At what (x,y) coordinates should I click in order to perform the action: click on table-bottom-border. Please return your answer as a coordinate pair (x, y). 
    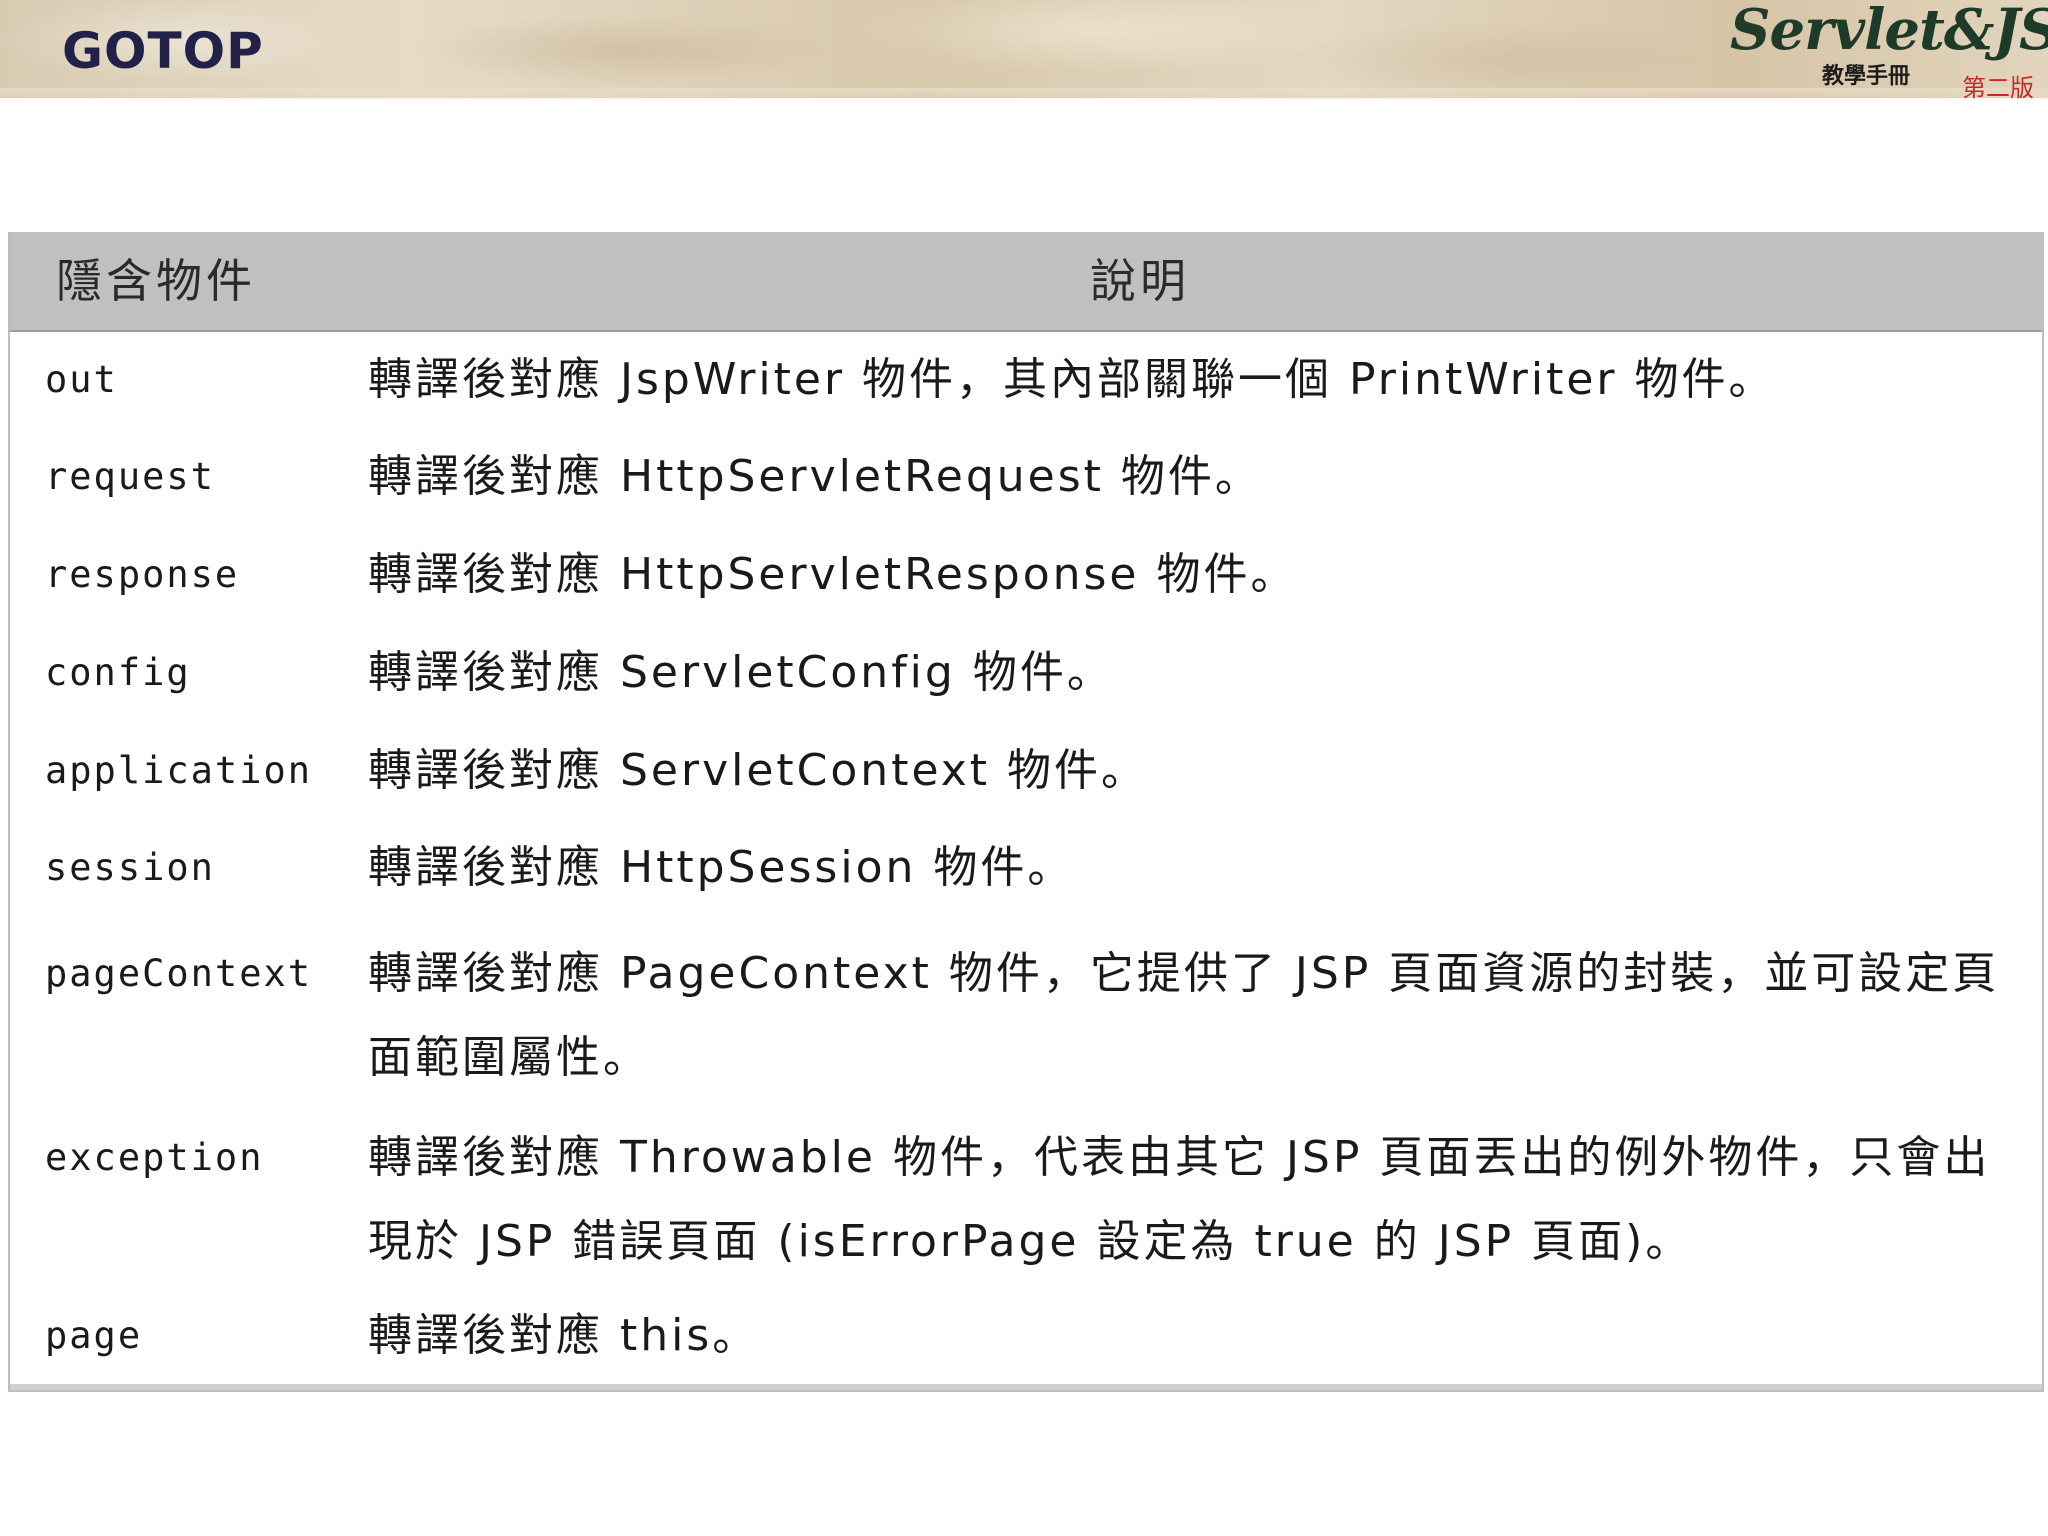
    Looking at the image, I should click on (1026, 1387).